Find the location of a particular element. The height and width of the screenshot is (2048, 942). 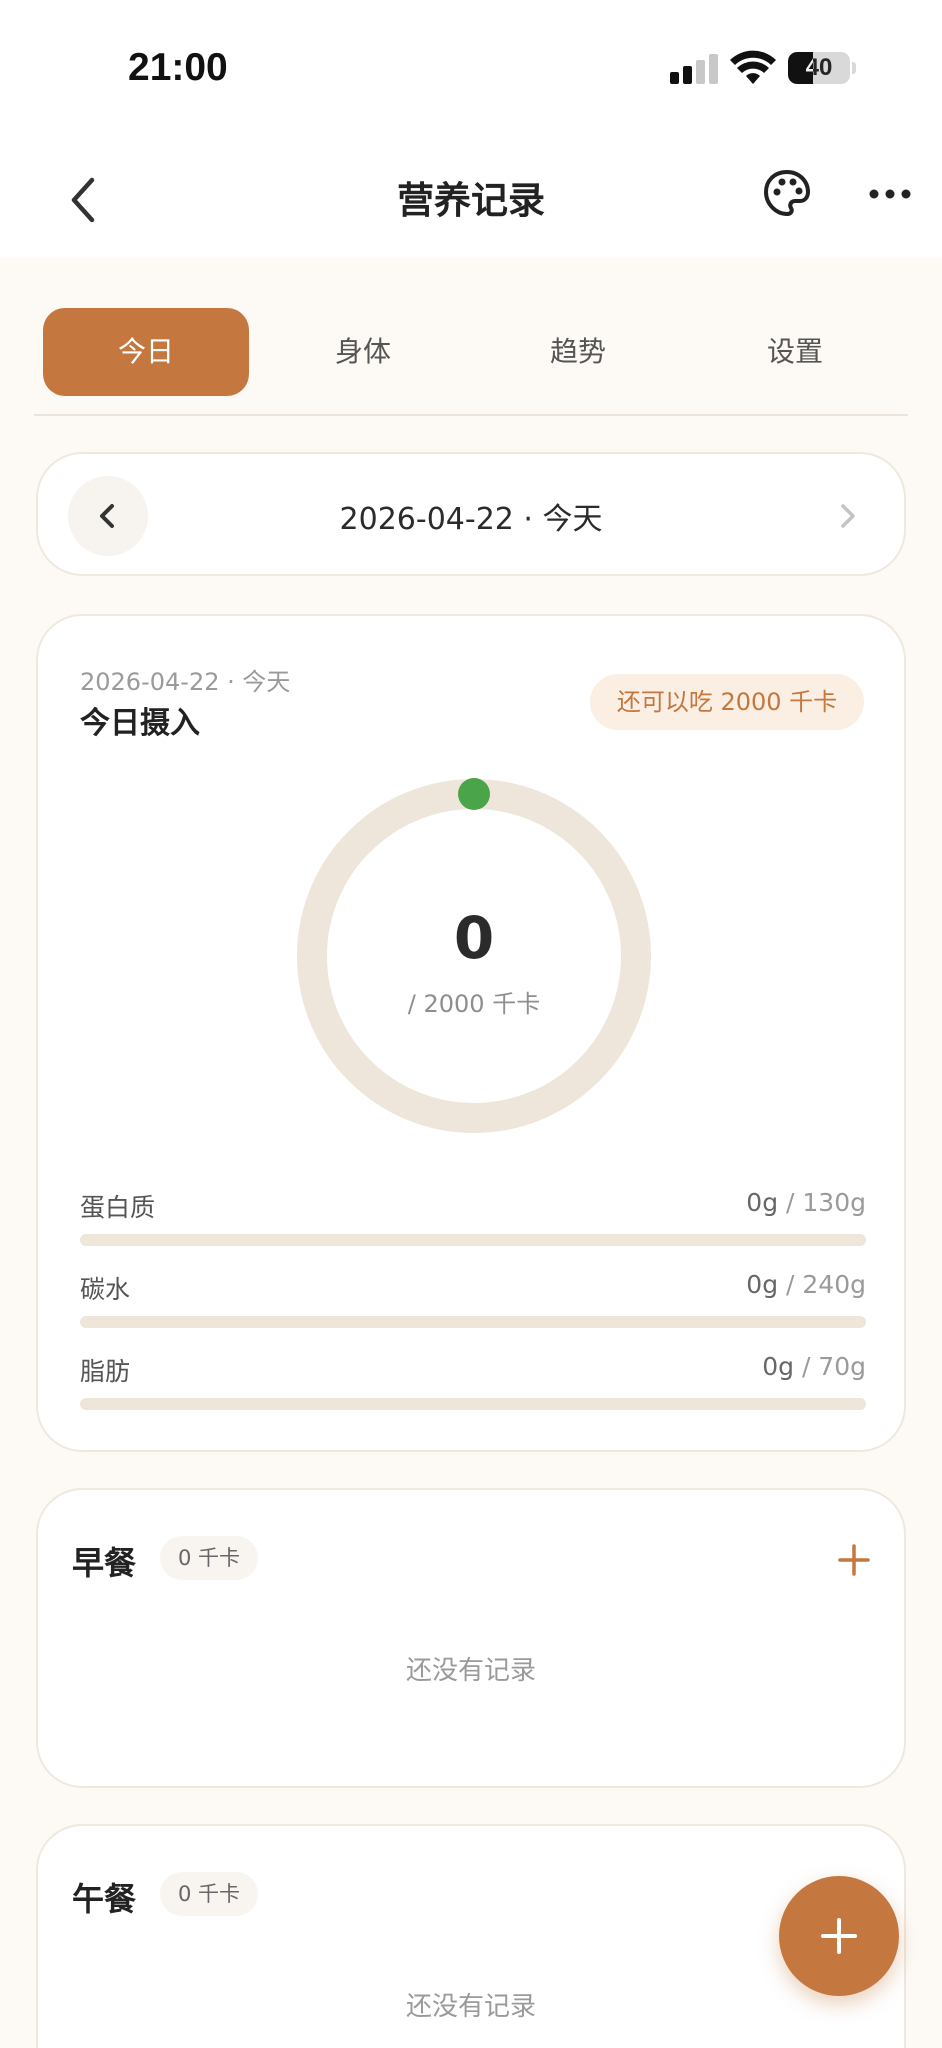

battery-icon: 40 is located at coordinates (819, 68).